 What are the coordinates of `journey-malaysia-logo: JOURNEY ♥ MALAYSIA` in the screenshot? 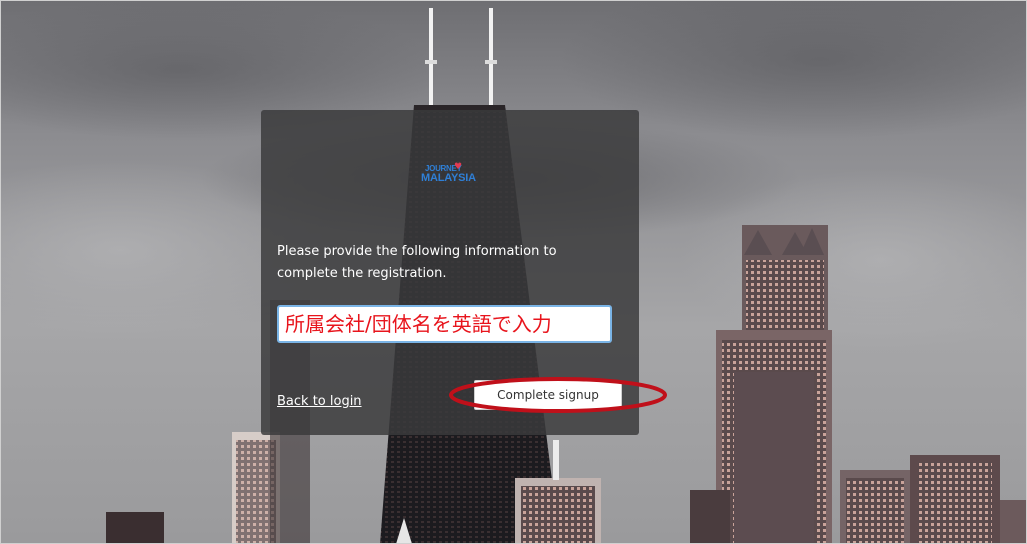 It's located at (453, 176).